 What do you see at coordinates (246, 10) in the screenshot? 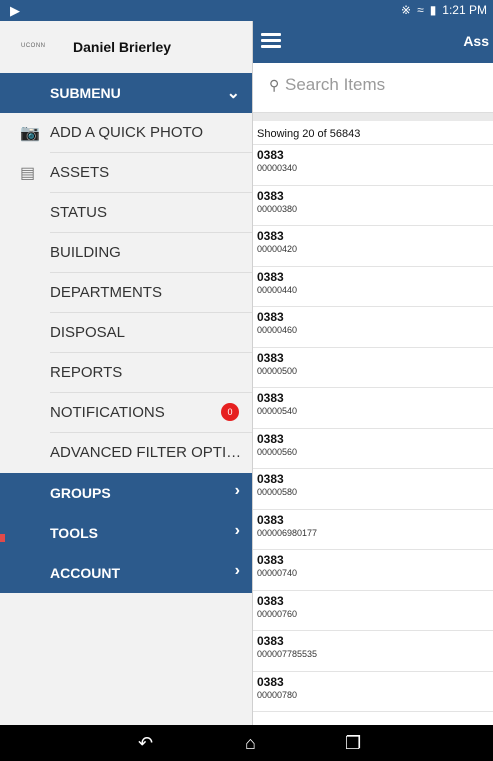
I see `status-bar: ▶ ※ ≈ ▮ 1:21 PM` at bounding box center [246, 10].